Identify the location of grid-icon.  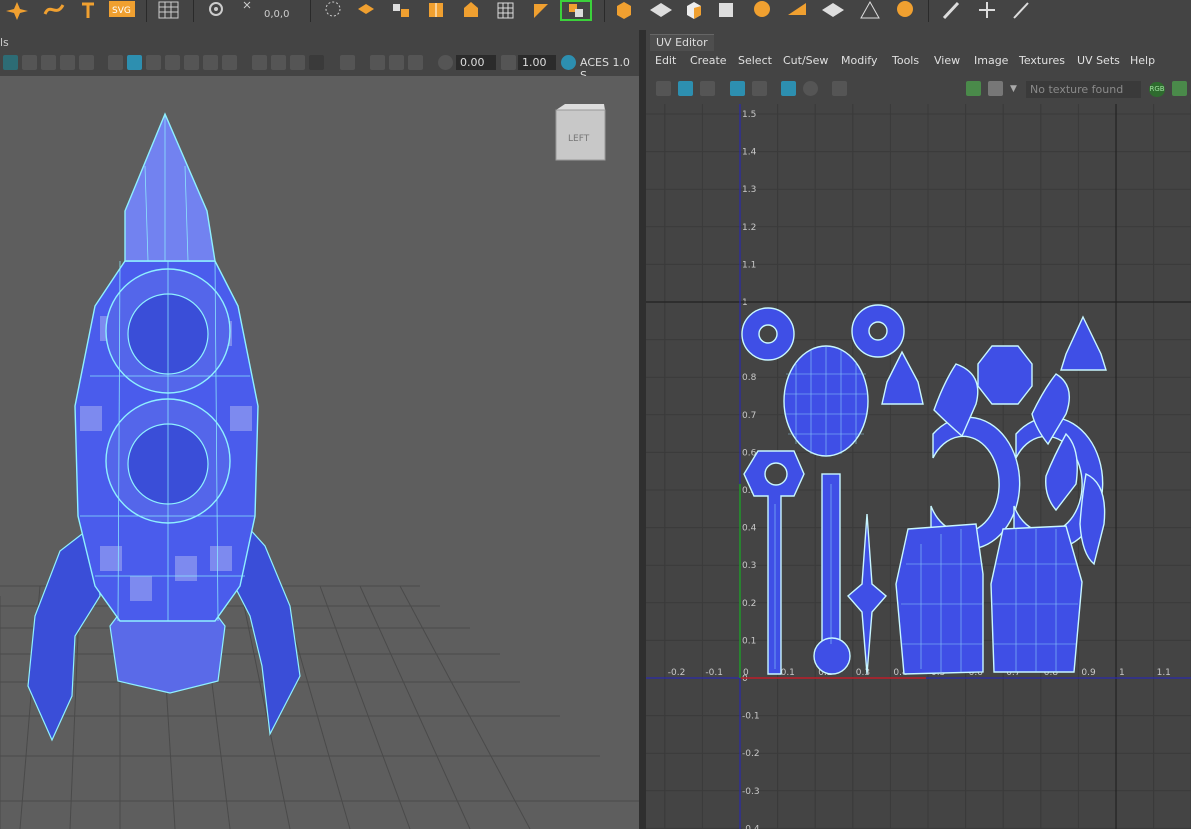
(168, 10).